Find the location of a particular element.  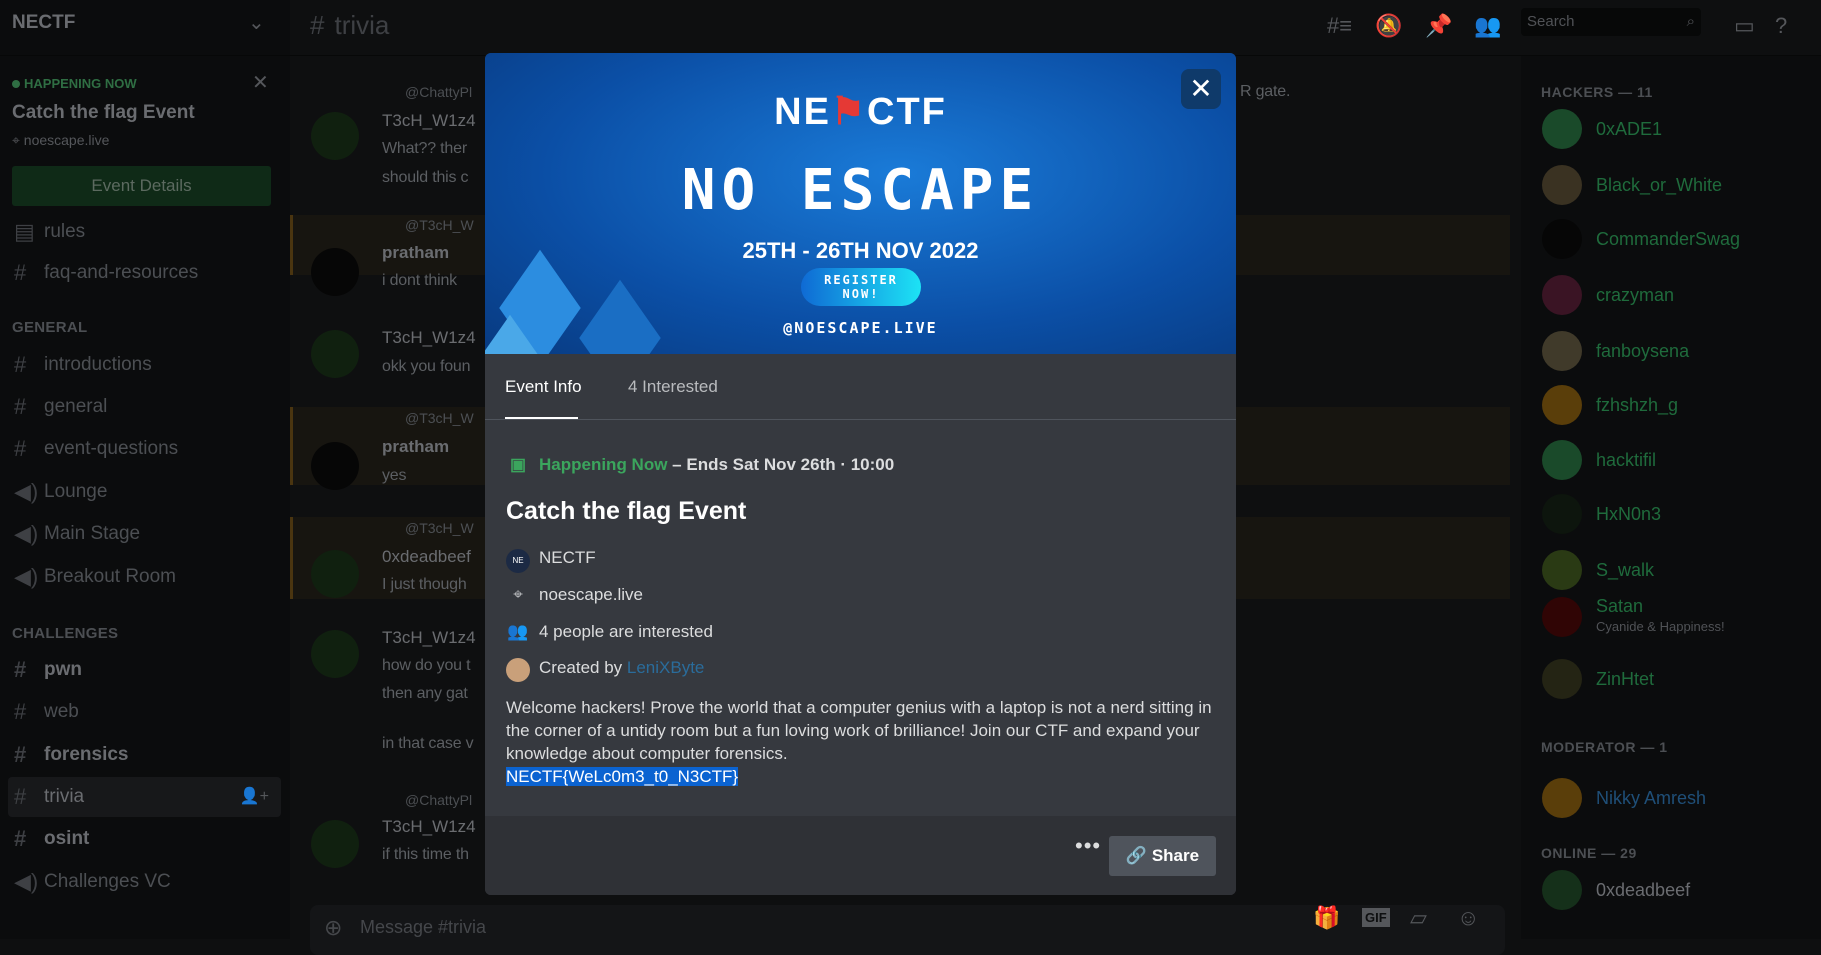

event-details-button: Event Details is located at coordinates (141, 186).